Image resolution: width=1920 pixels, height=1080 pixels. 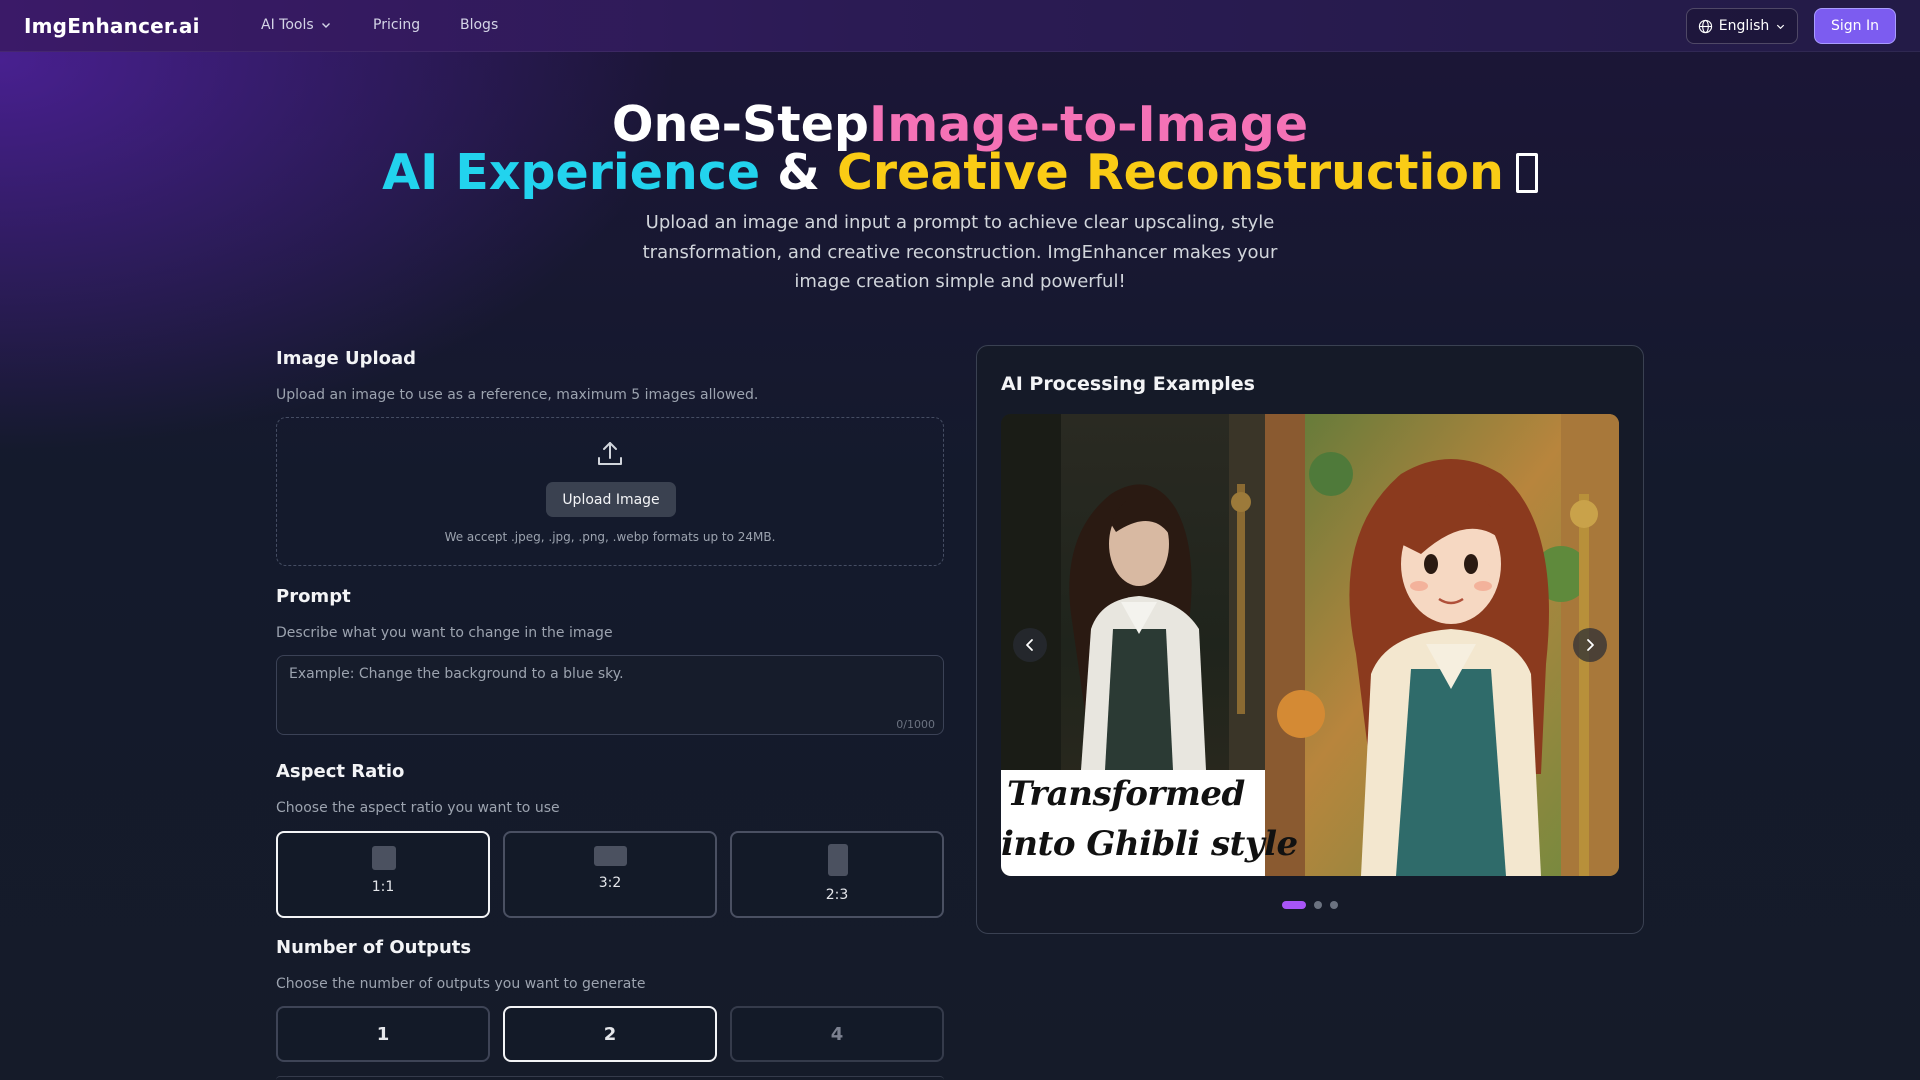 What do you see at coordinates (1705, 26) in the screenshot?
I see `globe-icon` at bounding box center [1705, 26].